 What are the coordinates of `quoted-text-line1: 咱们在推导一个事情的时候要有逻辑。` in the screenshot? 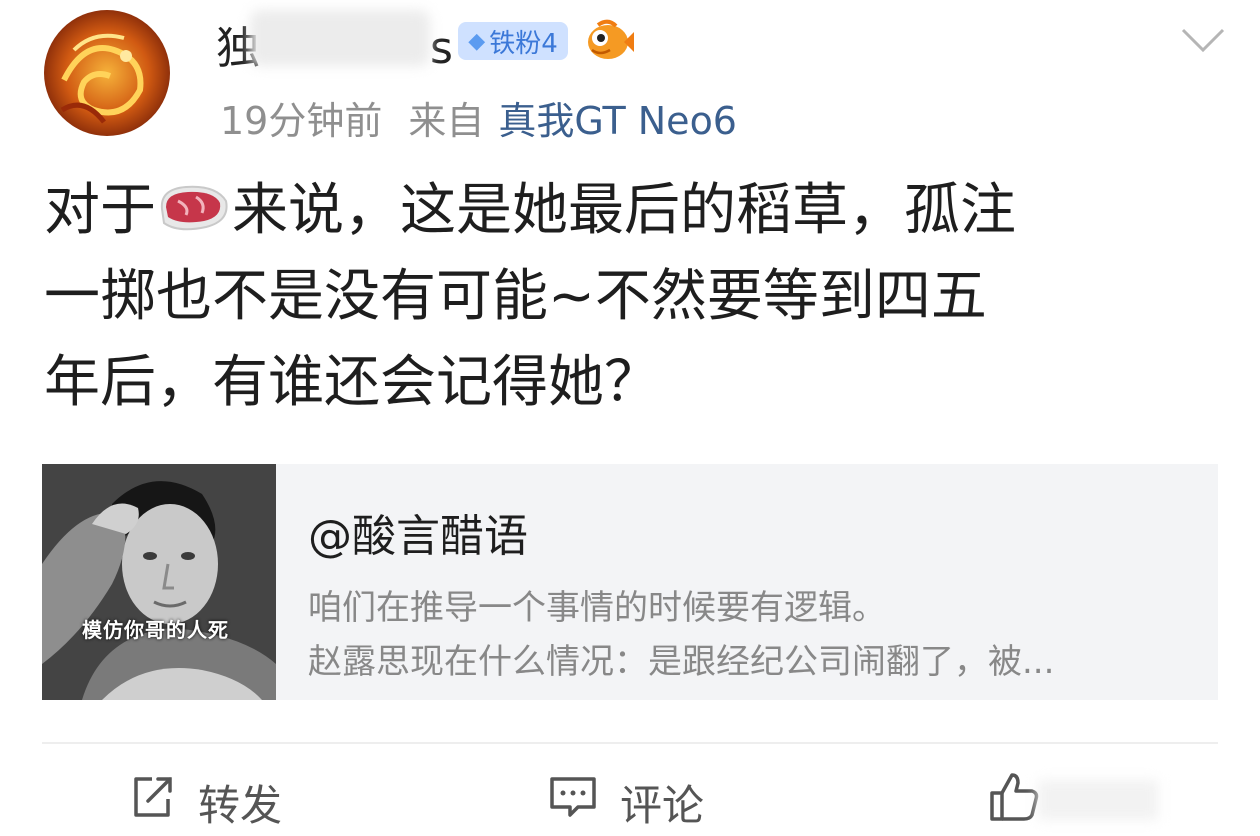 It's located at (597, 608).